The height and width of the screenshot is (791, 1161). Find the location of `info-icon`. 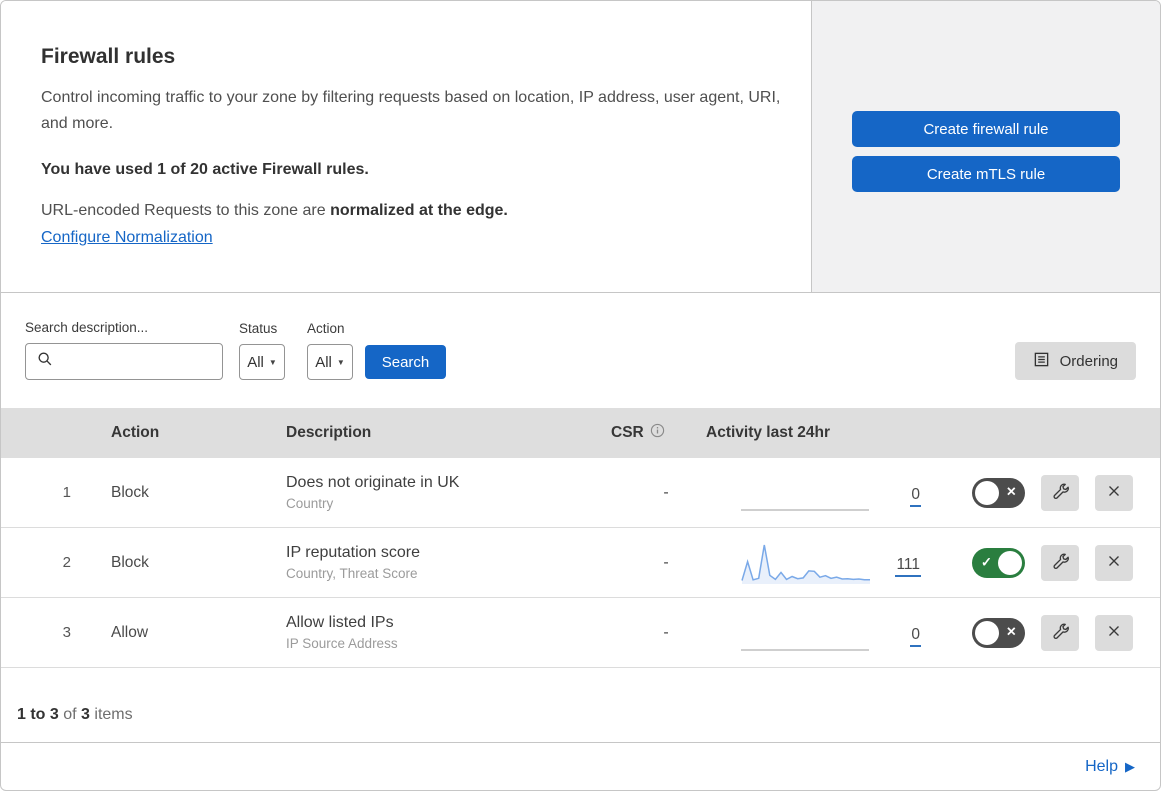

info-icon is located at coordinates (657, 433).